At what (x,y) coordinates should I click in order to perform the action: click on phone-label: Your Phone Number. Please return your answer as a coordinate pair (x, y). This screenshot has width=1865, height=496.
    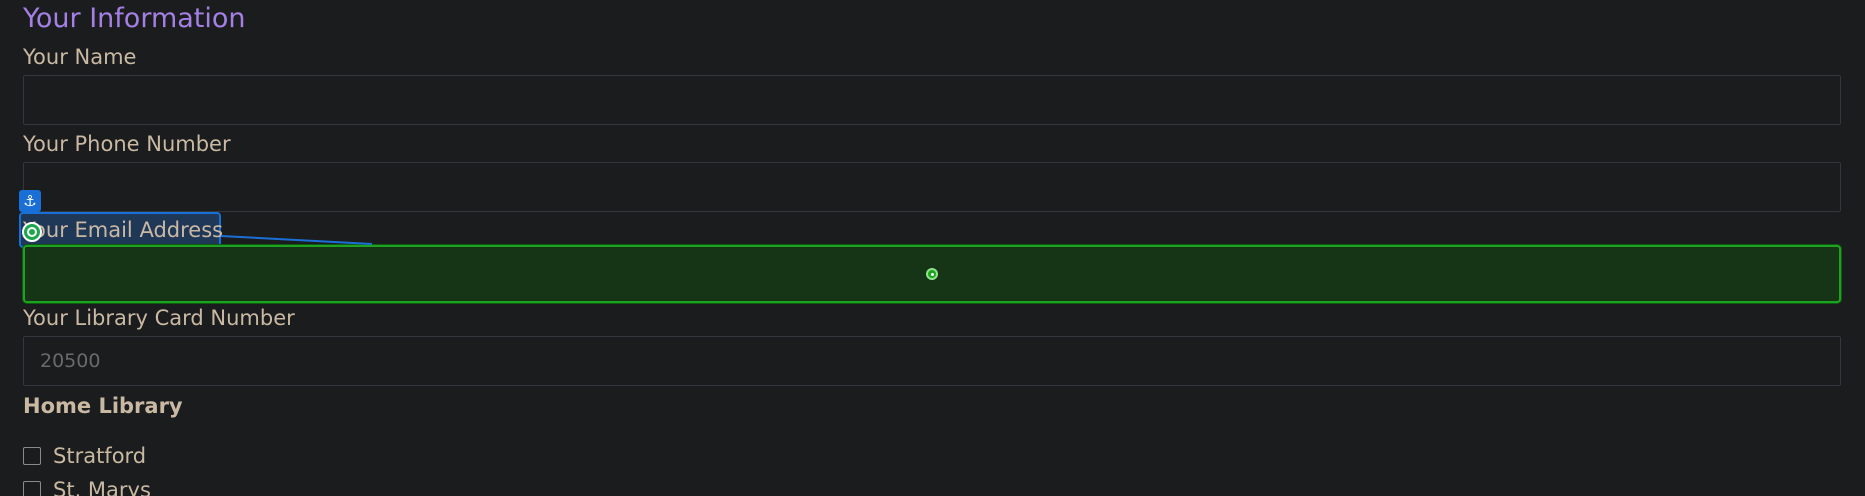
    Looking at the image, I should click on (127, 144).